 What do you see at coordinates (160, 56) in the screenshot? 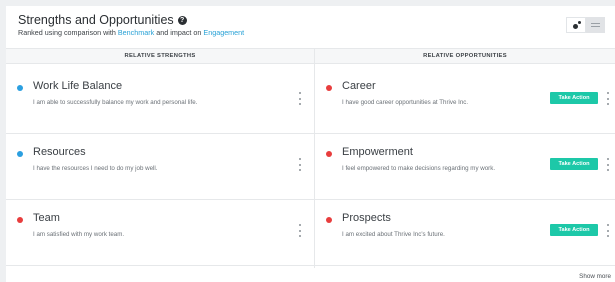
I see `strengths-column-header: RELATIVE STRENGTHS` at bounding box center [160, 56].